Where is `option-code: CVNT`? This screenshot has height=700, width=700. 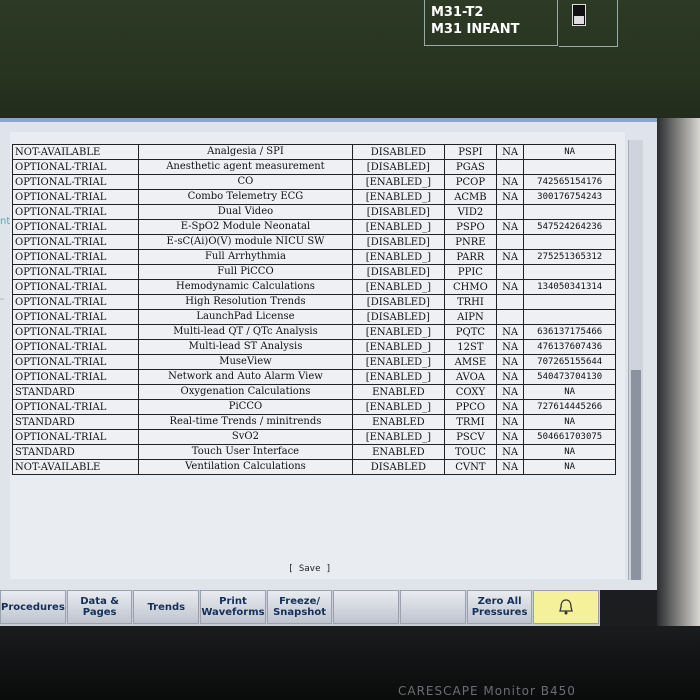 option-code: CVNT is located at coordinates (470, 467).